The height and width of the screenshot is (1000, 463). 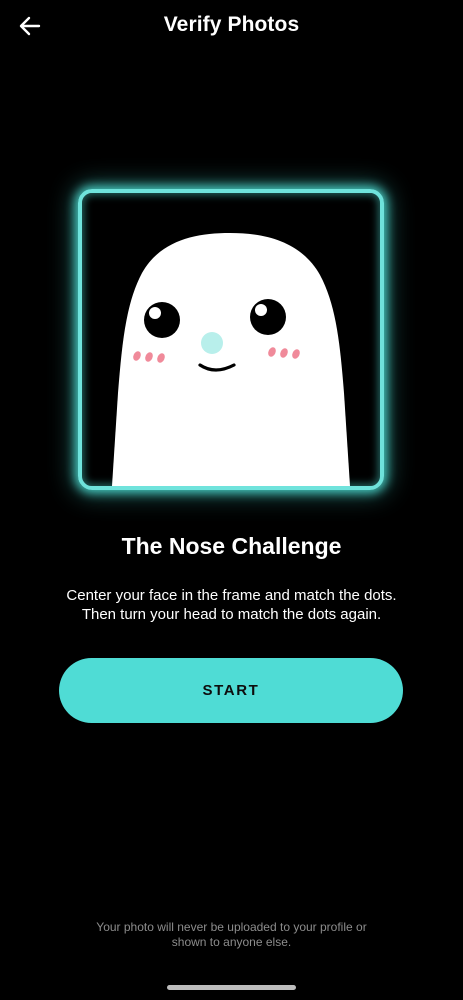 I want to click on start-button: START, so click(x=231, y=690).